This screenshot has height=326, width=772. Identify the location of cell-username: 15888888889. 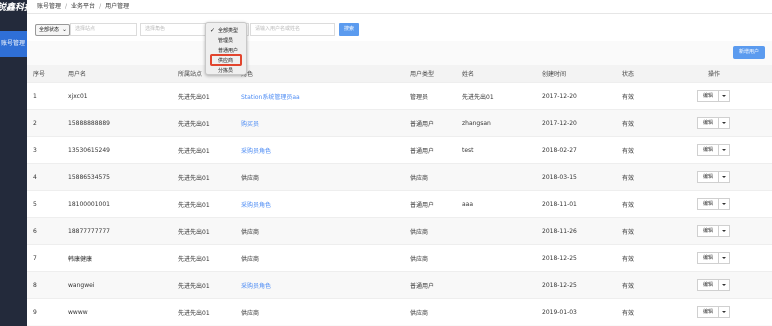
(89, 123).